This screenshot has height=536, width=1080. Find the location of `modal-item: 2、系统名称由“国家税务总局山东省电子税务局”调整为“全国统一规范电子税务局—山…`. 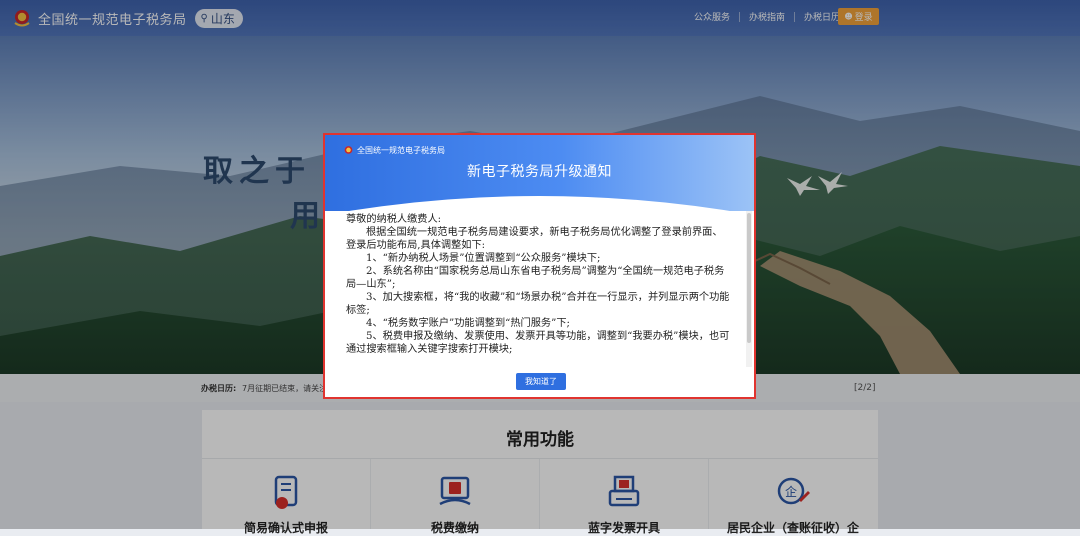

modal-item: 2、系统名称由“国家税务总局山东省电子税务局”调整为“全国统一规范电子税务局—山… is located at coordinates (535, 278).